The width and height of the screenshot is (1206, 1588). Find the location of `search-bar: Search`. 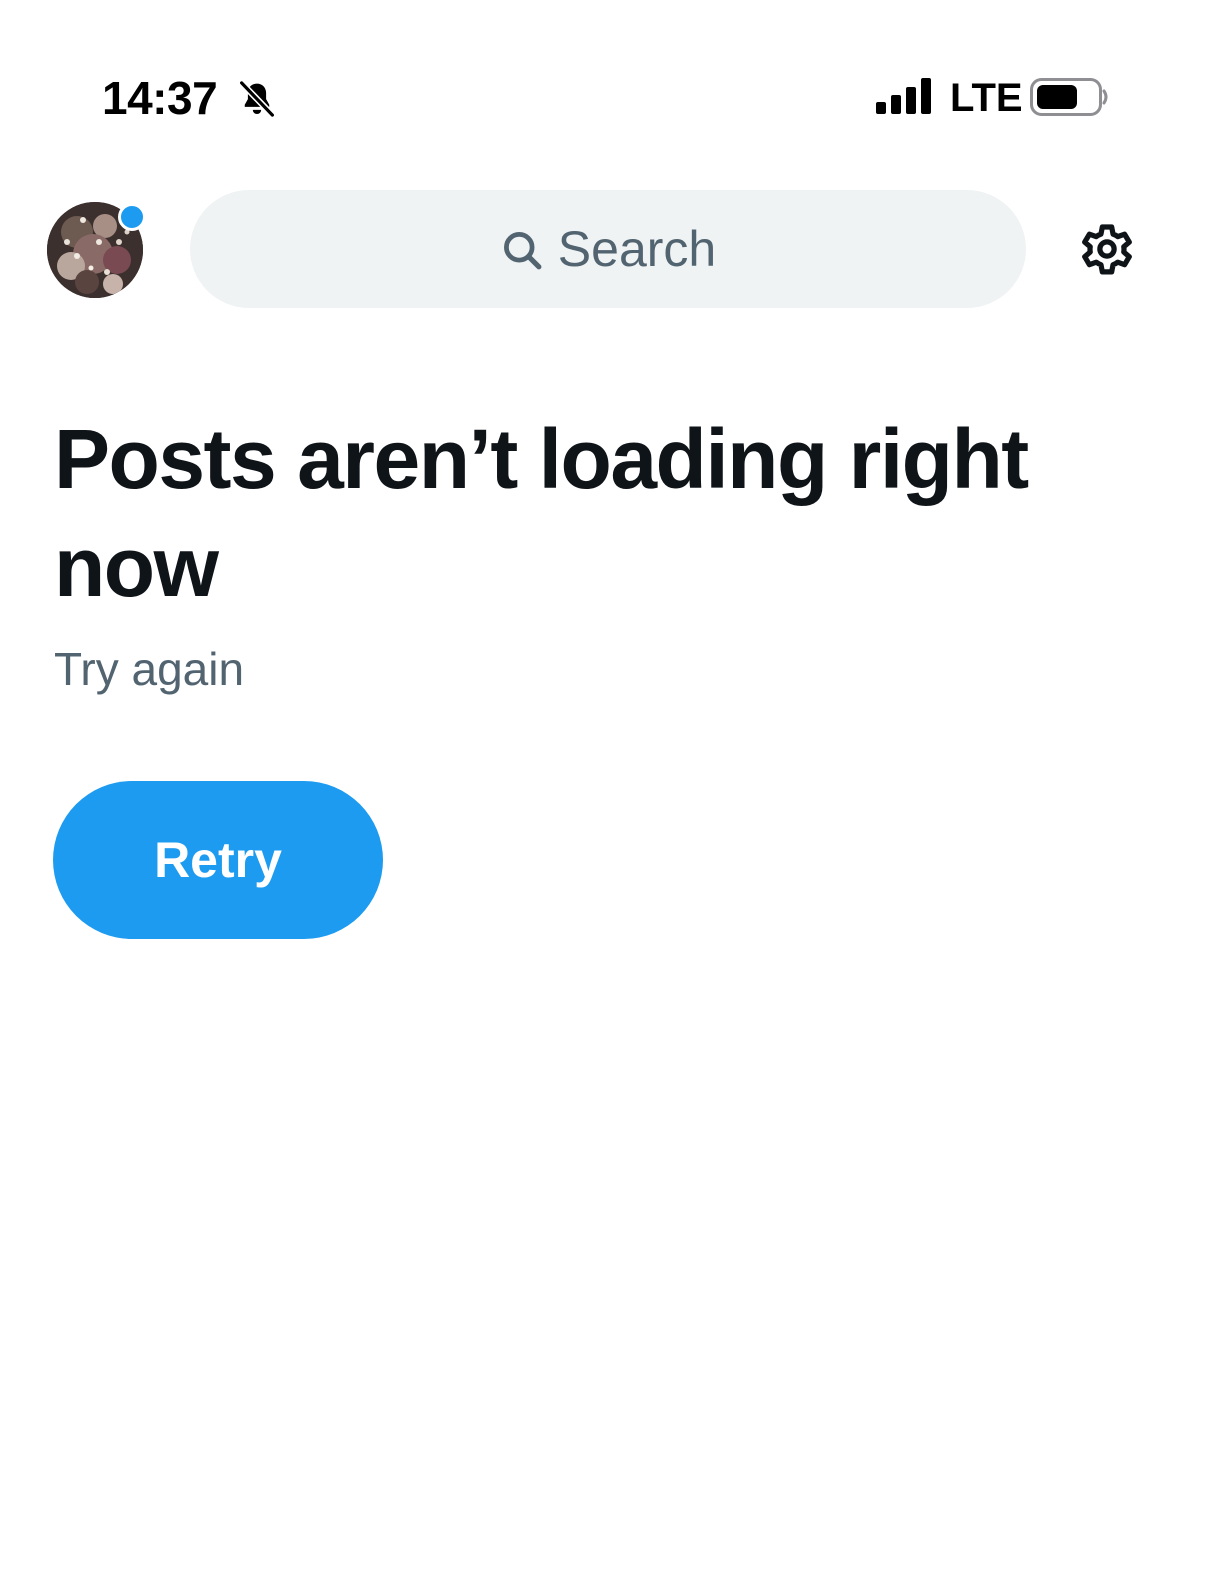

search-bar: Search is located at coordinates (608, 249).